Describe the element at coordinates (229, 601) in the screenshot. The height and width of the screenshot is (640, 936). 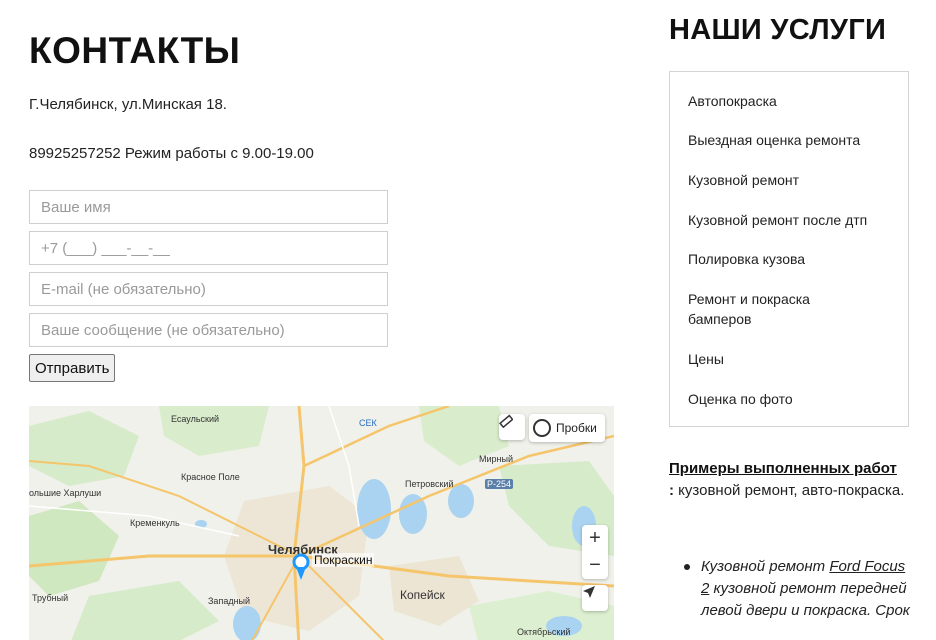
I see `map-place-zapadny: Западный` at that location.